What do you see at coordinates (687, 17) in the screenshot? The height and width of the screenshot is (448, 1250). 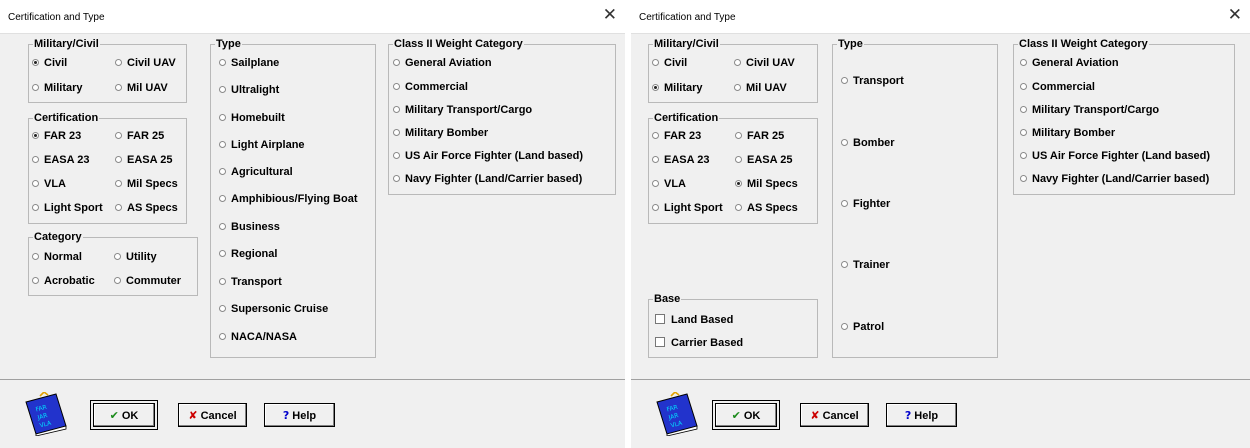 I see `dialog-title: Certification and Type` at bounding box center [687, 17].